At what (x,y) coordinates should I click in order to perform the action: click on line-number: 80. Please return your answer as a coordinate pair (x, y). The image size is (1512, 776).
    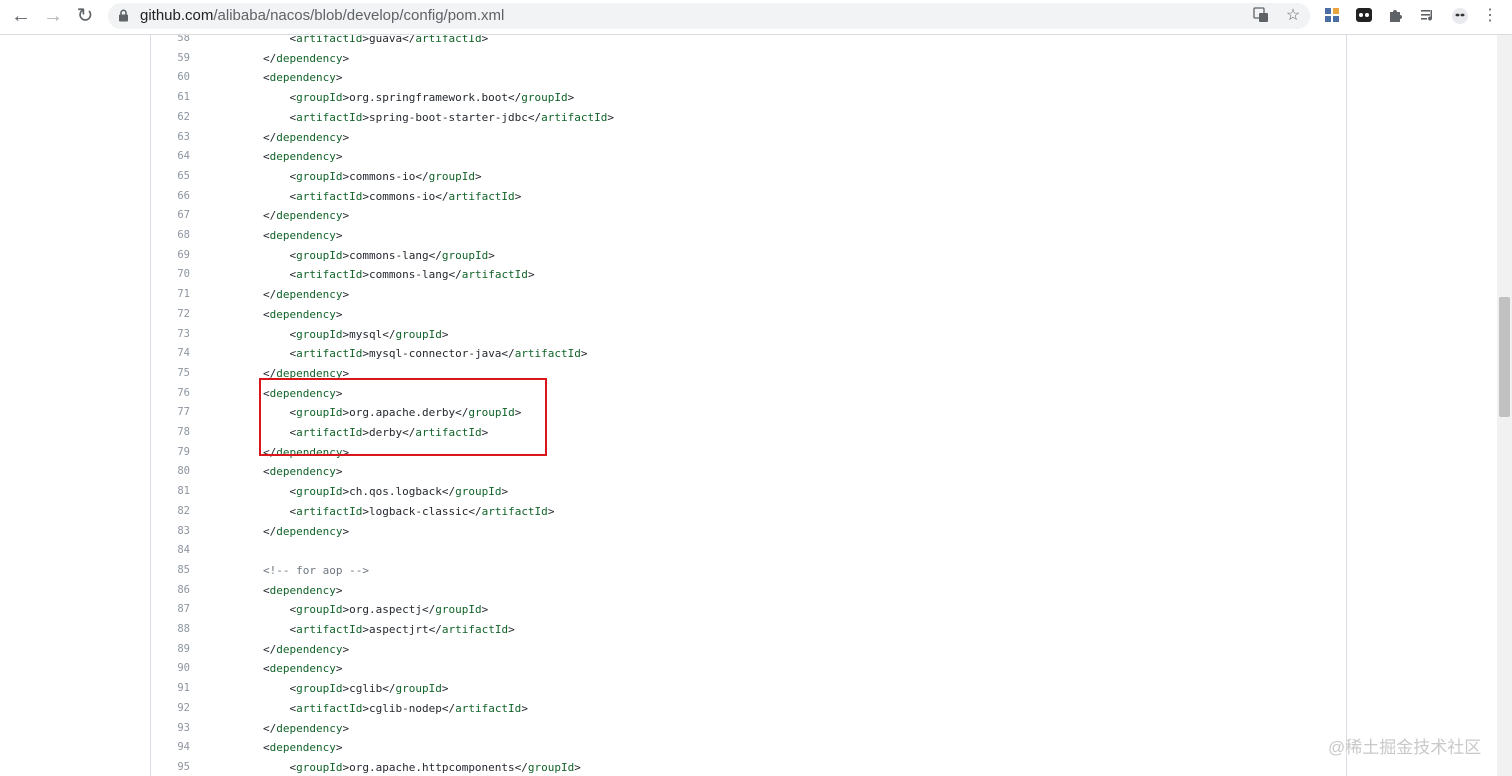
    Looking at the image, I should click on (170, 472).